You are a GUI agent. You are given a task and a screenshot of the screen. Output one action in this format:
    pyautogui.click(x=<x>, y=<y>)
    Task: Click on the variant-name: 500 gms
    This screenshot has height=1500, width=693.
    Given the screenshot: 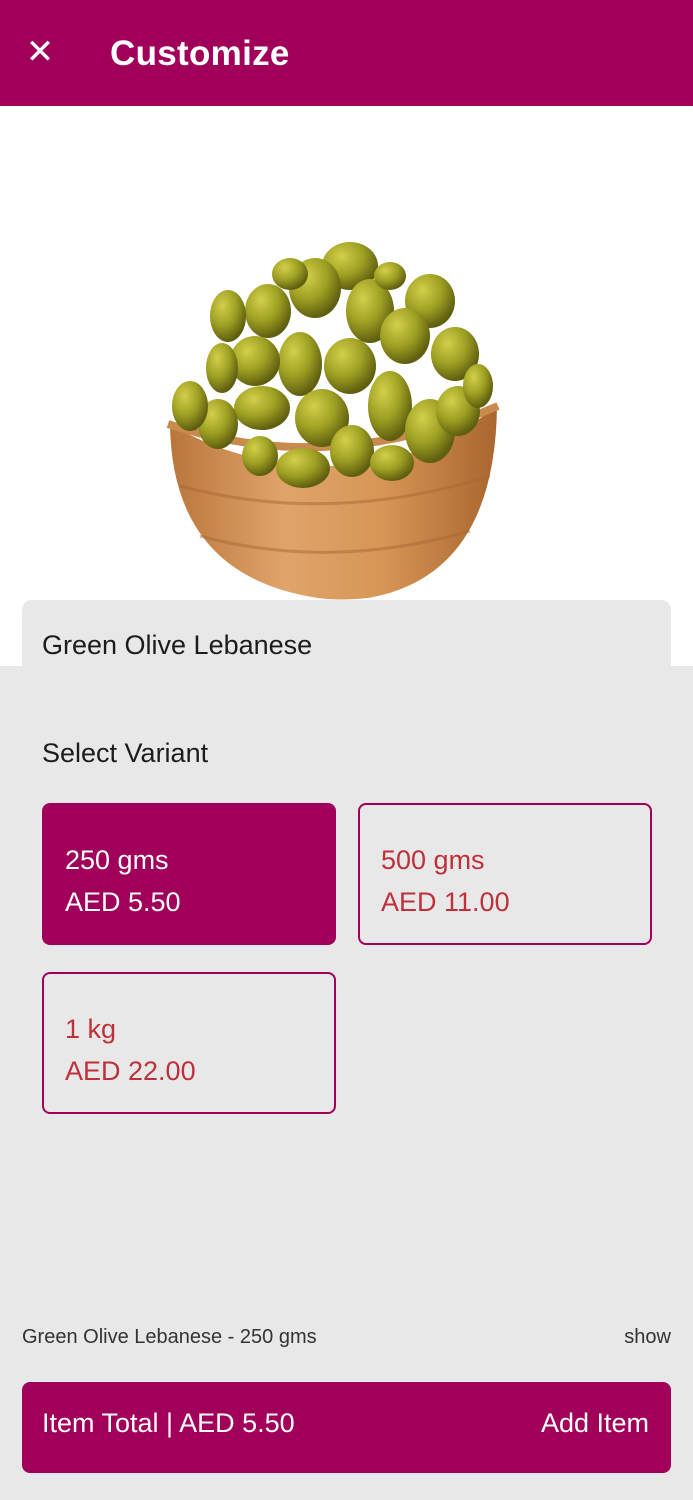 What is the action you would take?
    pyautogui.click(x=433, y=860)
    